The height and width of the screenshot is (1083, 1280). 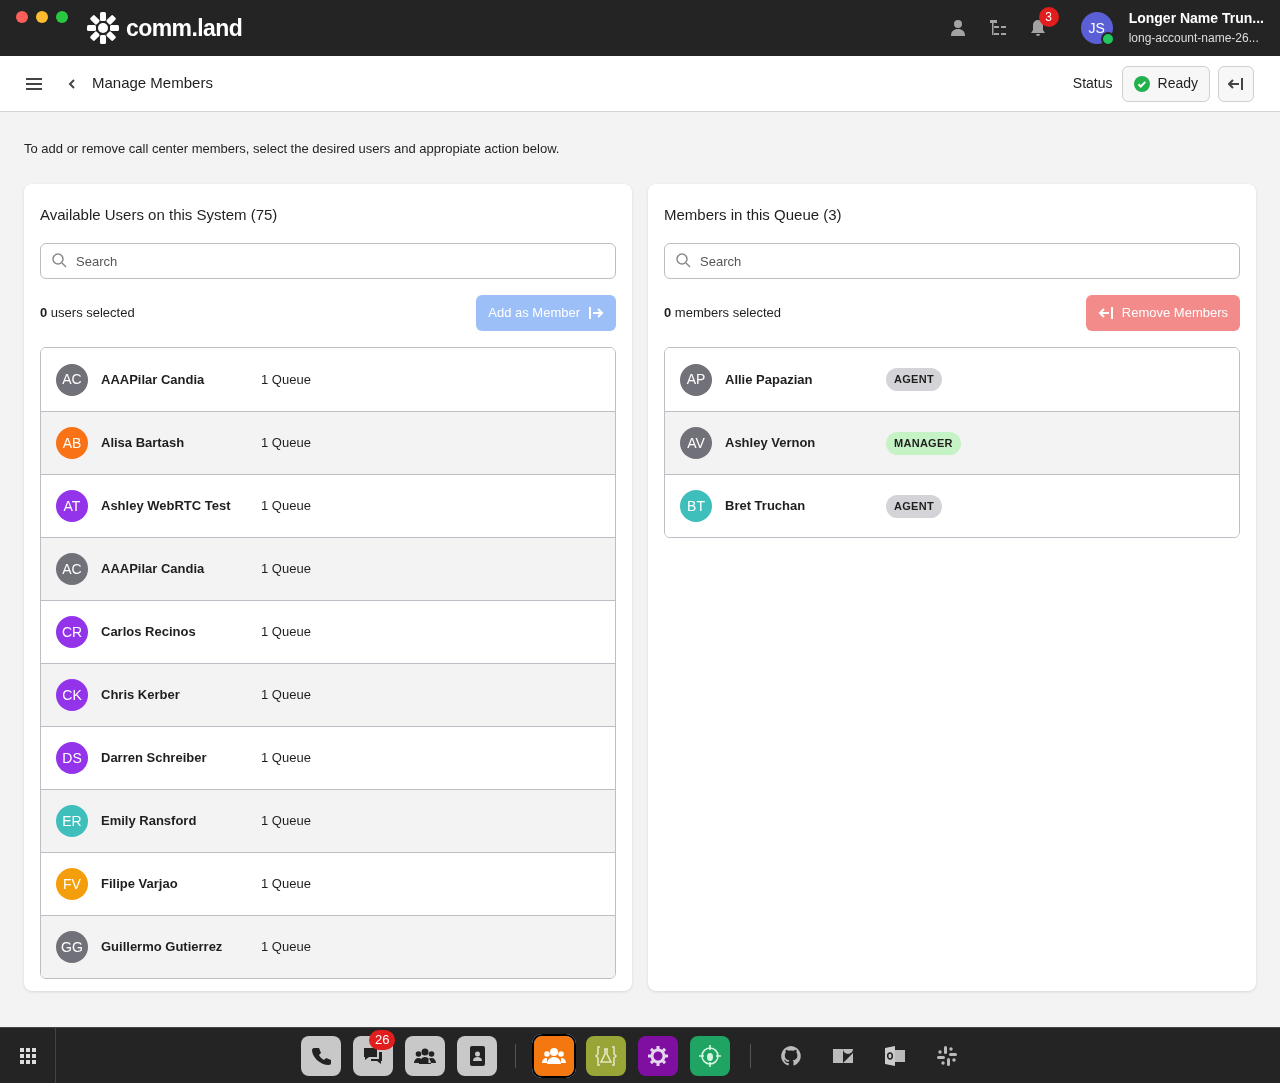 I want to click on check-icon, so click(x=1141, y=83).